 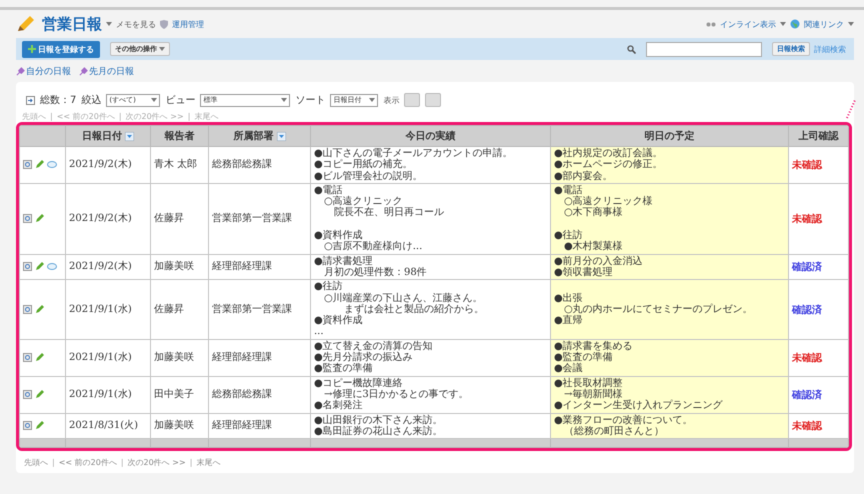 What do you see at coordinates (310, 100) in the screenshot?
I see `sort-label: ソート` at bounding box center [310, 100].